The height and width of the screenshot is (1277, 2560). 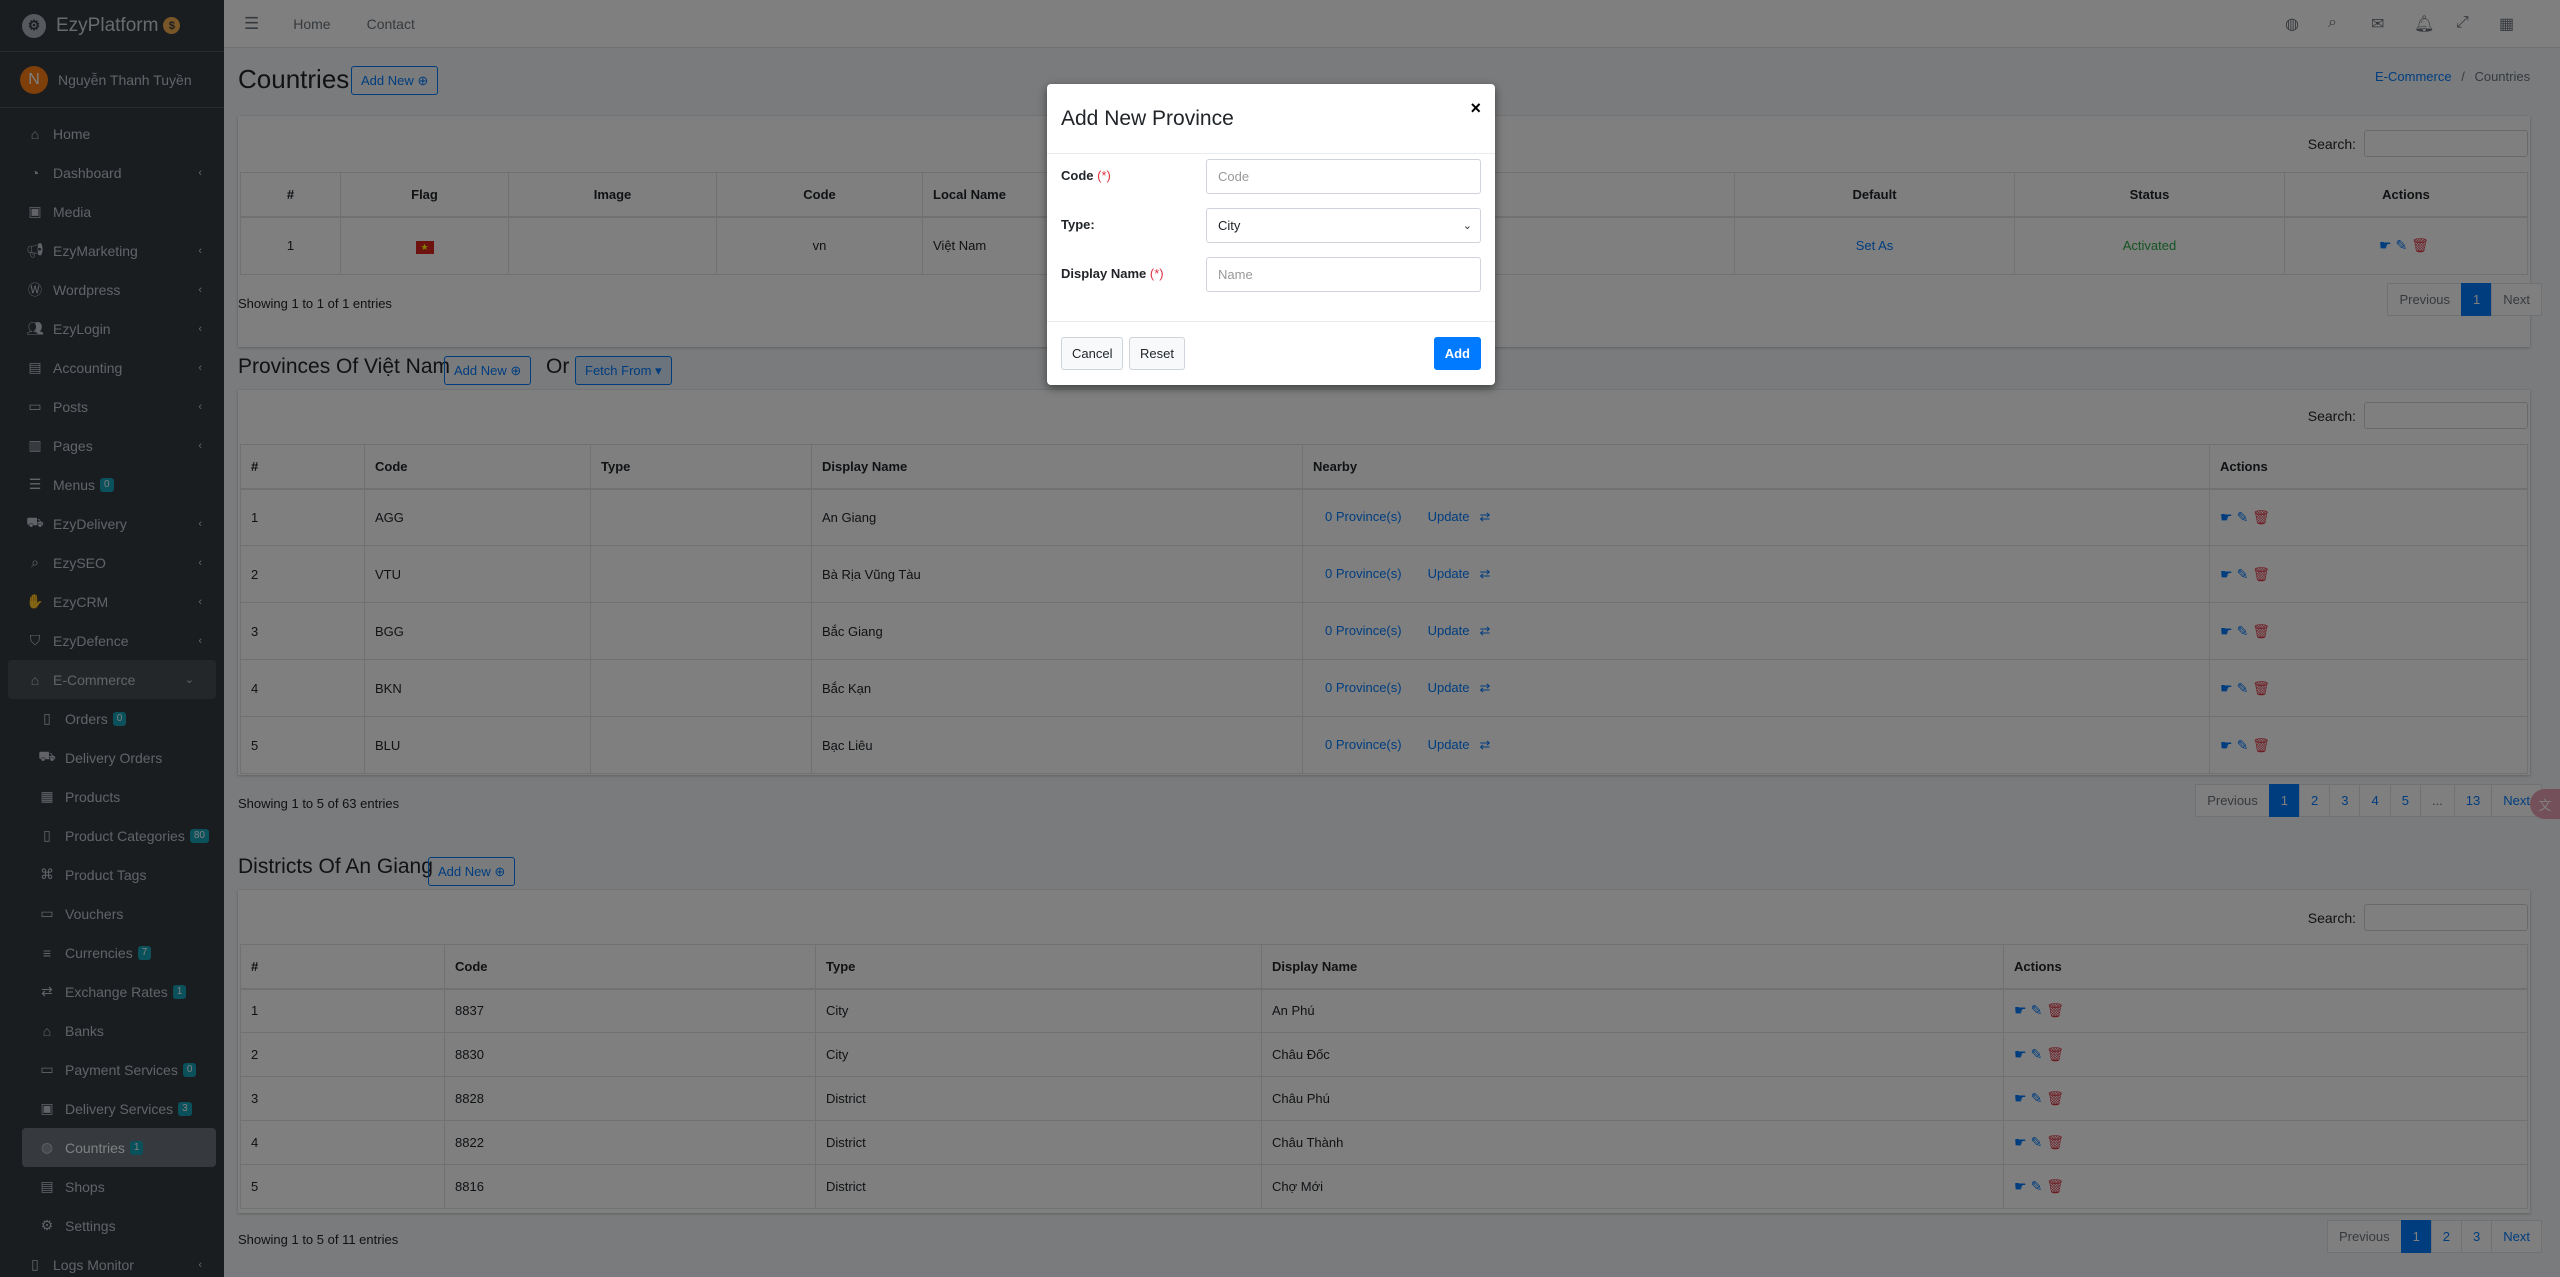 I want to click on display-name-label: Display Name (*), so click(x=1112, y=273).